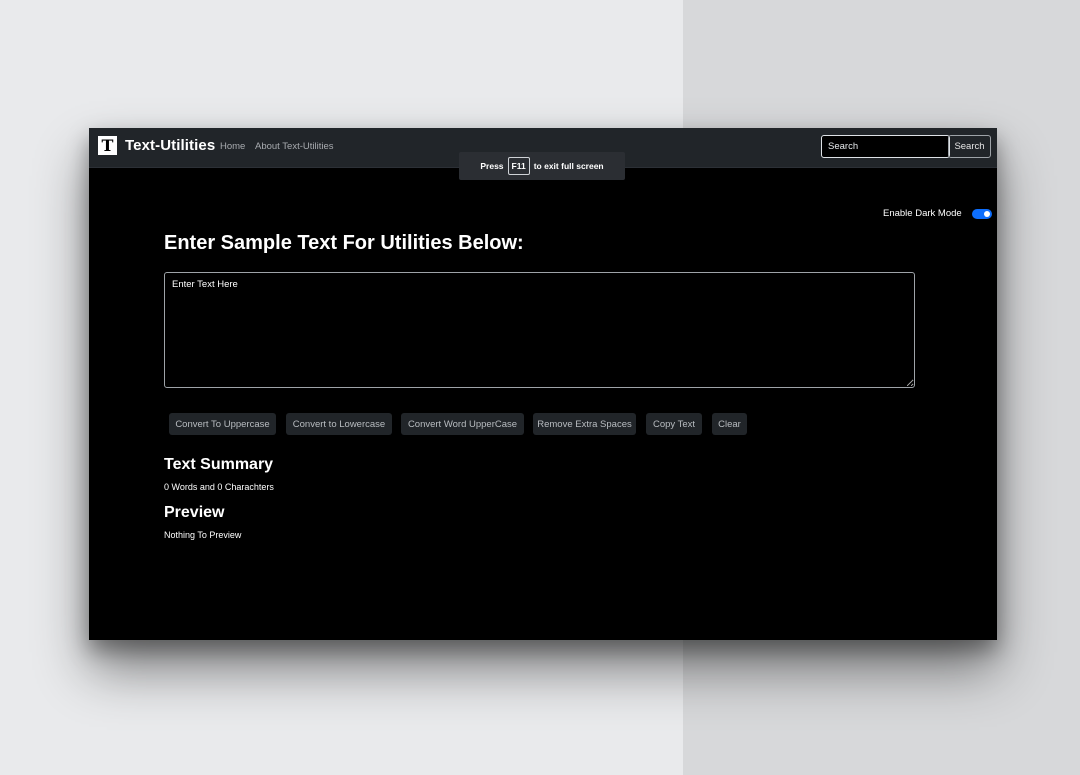 The image size is (1080, 775). I want to click on fullscreen-notice-suffix: to exit full screen, so click(568, 166).